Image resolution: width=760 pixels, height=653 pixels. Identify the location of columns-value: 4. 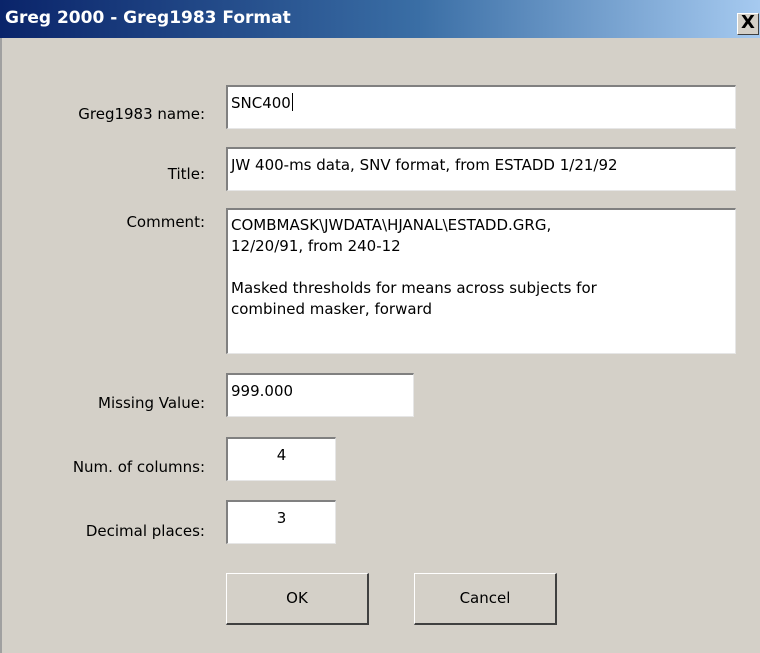
(281, 455).